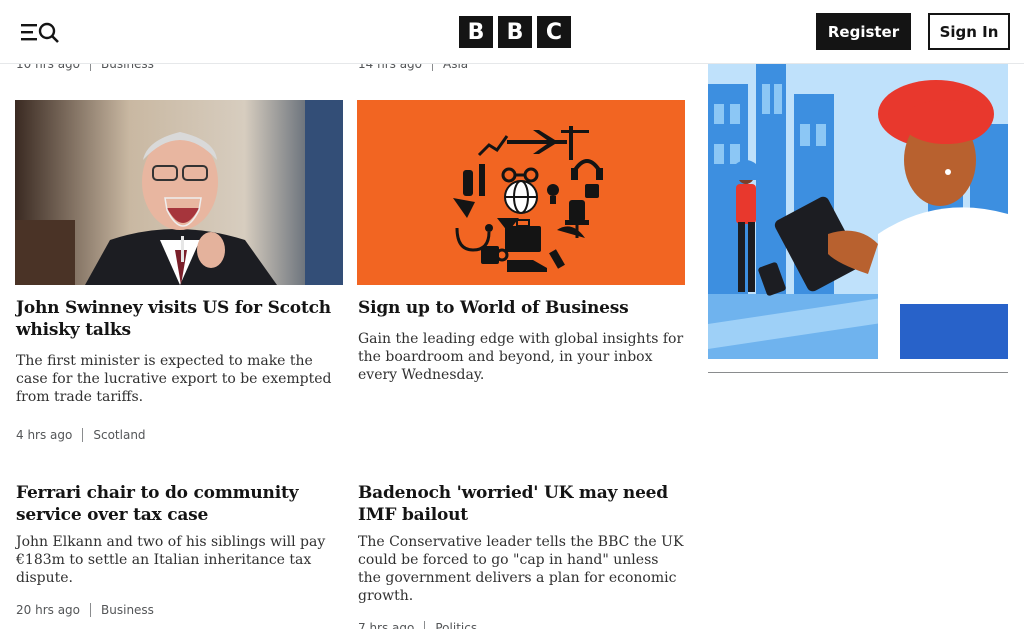  I want to click on promo-illustration, so click(858, 211).